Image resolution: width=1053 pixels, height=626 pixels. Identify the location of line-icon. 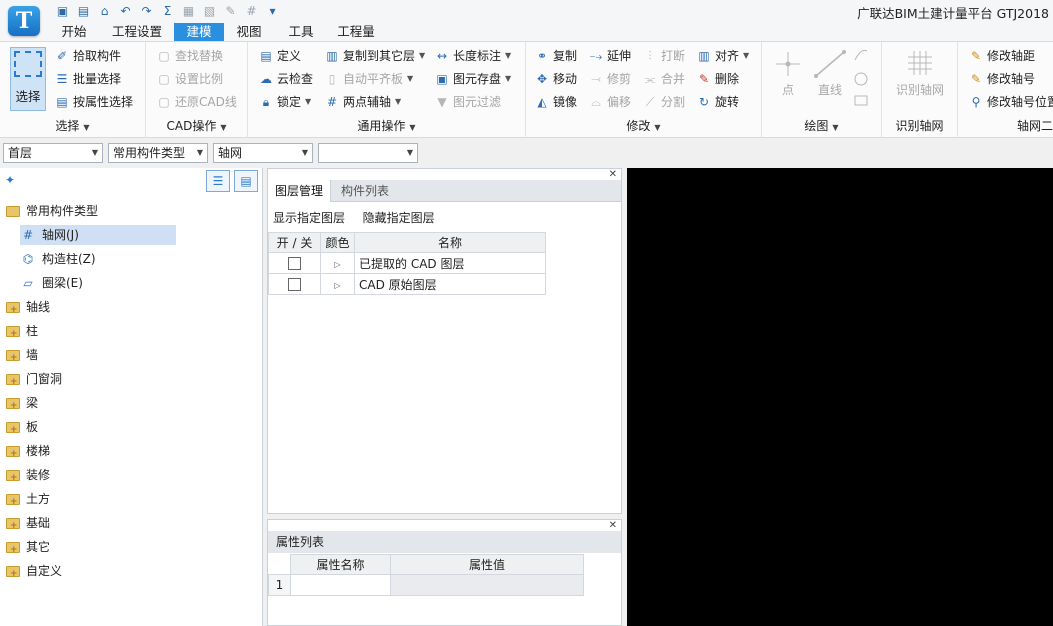
(830, 64).